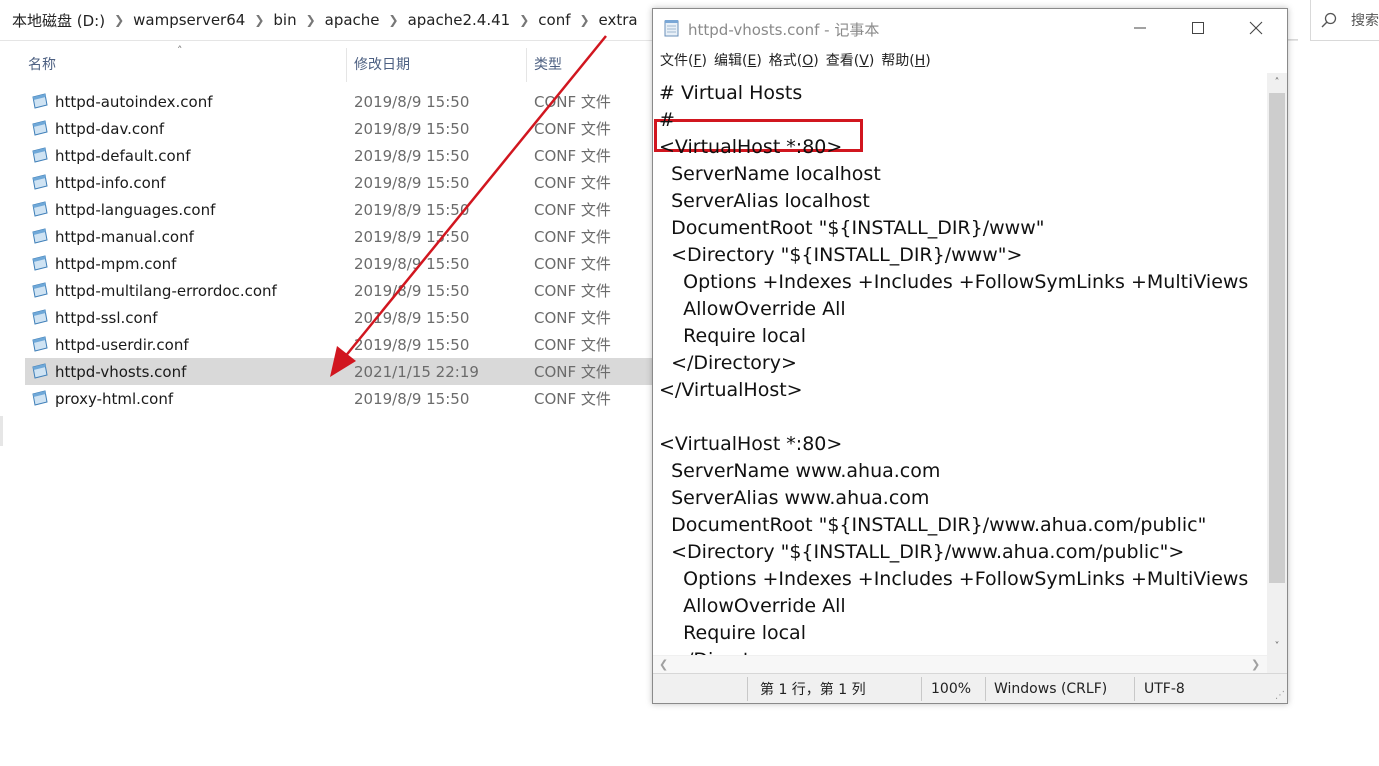 The height and width of the screenshot is (766, 1379). Describe the element at coordinates (180, 50) in the screenshot. I see `sort-ascending-icon: ˄` at that location.